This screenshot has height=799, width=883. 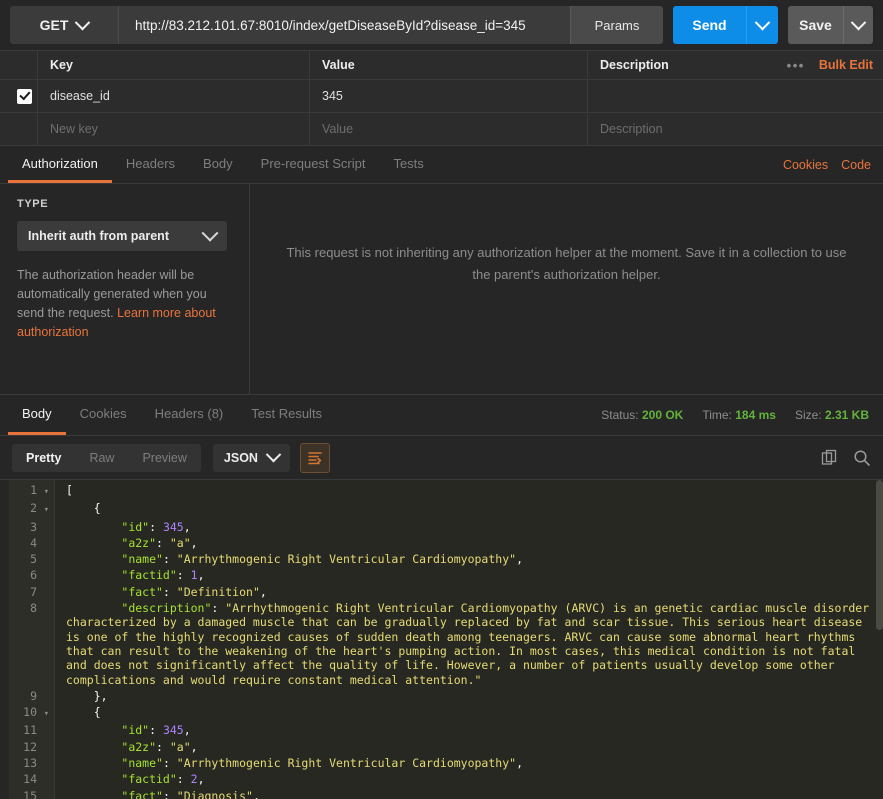 What do you see at coordinates (862, 458) in the screenshot?
I see `search-button` at bounding box center [862, 458].